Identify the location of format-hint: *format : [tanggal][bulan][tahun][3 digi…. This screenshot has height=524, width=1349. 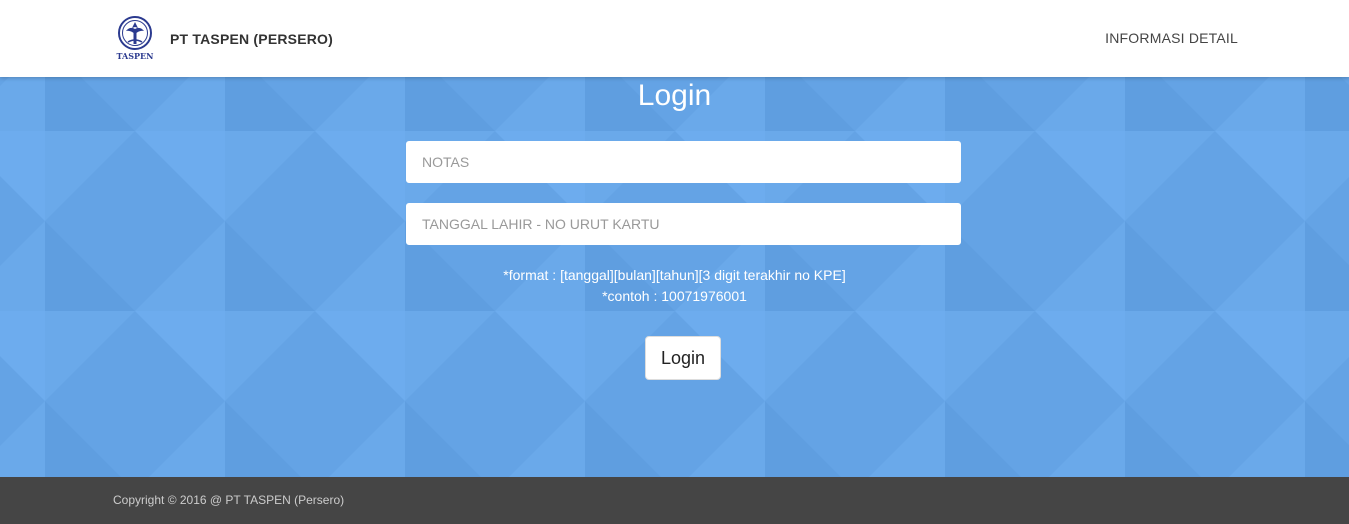
(674, 275).